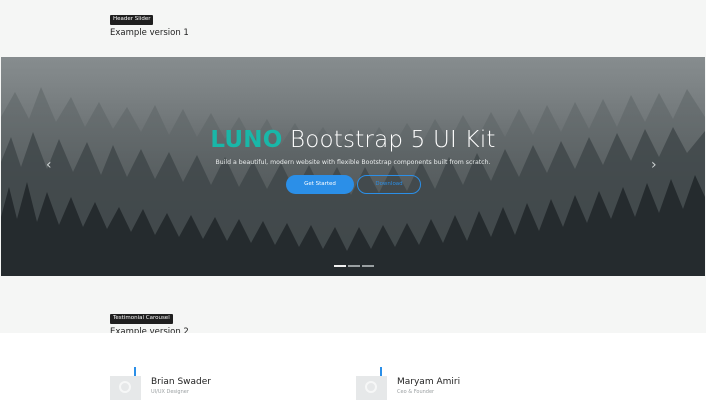 The height and width of the screenshot is (400, 706). What do you see at coordinates (246, 140) in the screenshot?
I see `hero-brand: LUNO` at bounding box center [246, 140].